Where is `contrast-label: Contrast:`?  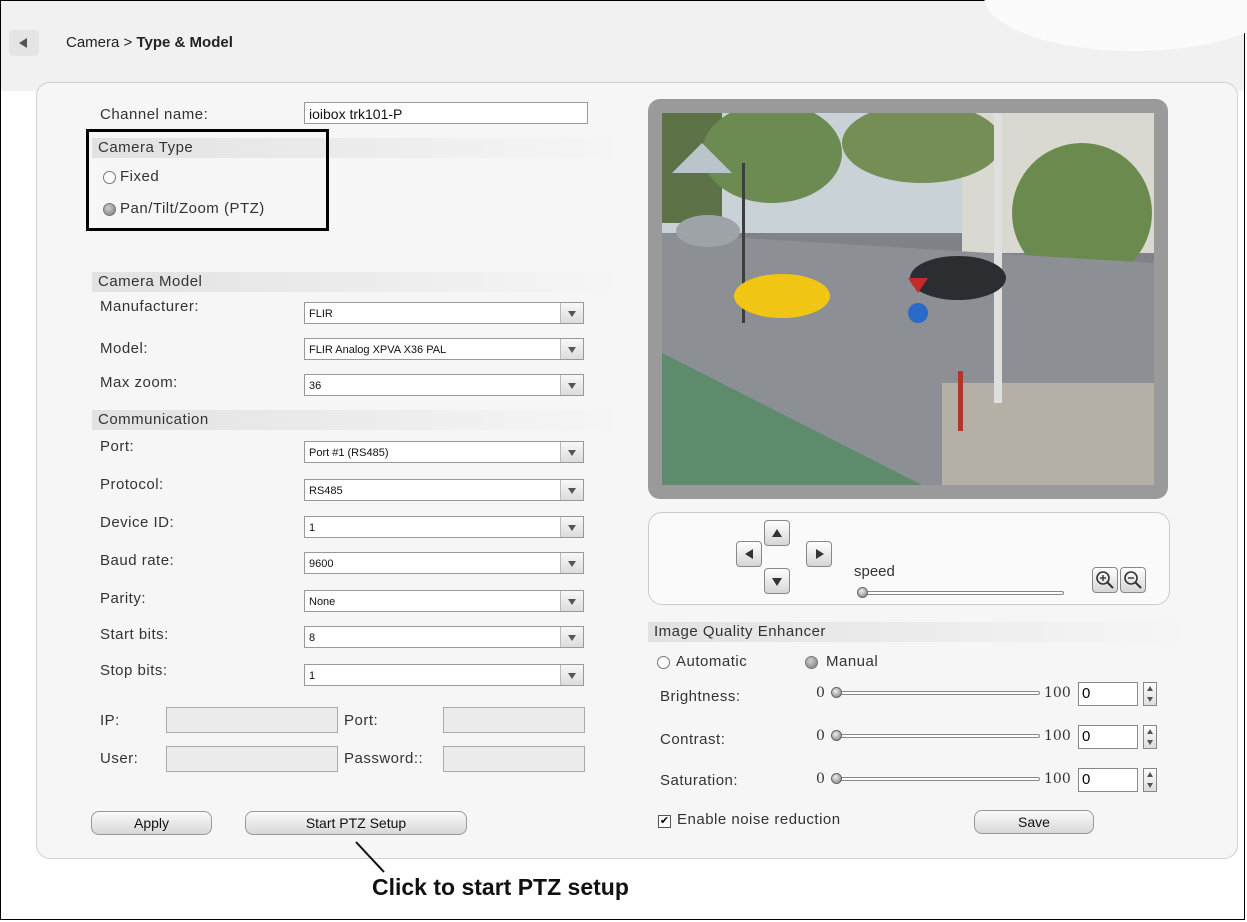 contrast-label: Contrast: is located at coordinates (693, 739).